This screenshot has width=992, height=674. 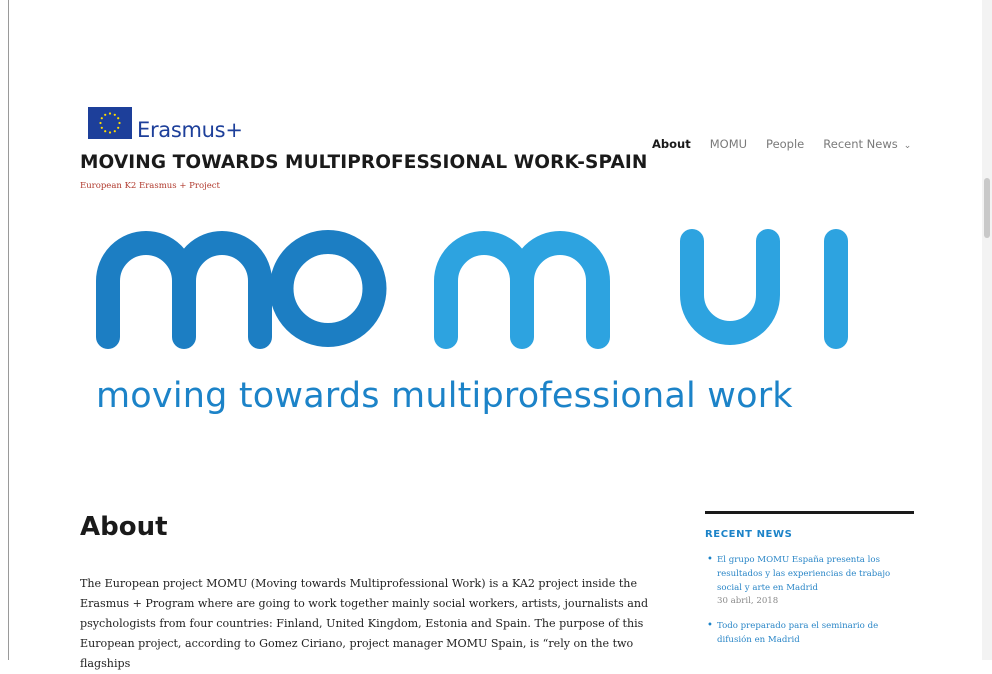 I want to click on nav-item-about: About, so click(x=671, y=144).